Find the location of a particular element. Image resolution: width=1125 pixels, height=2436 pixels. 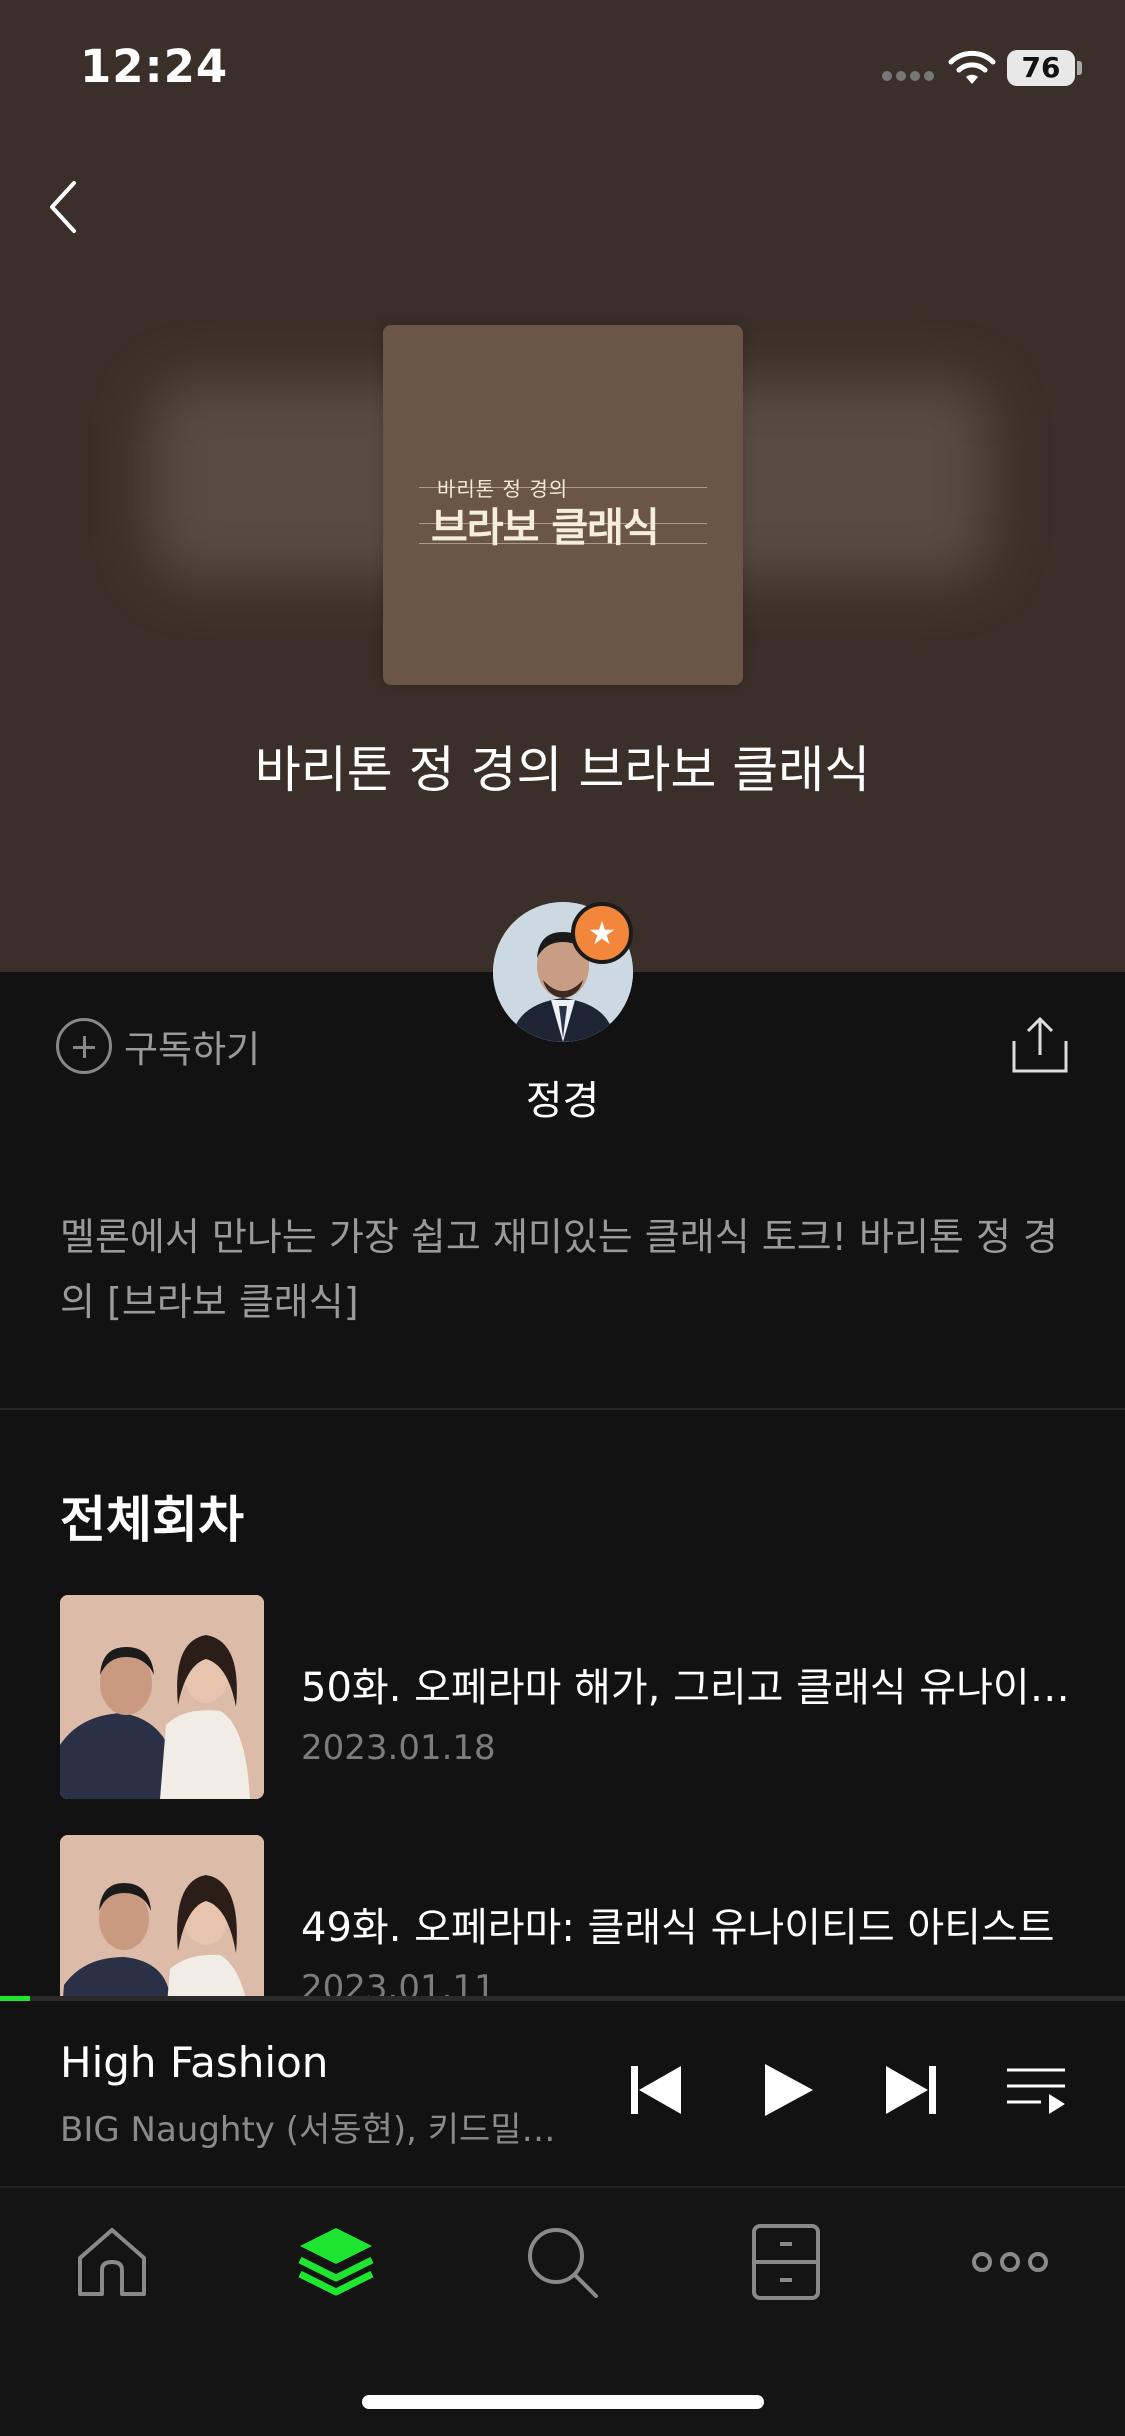

playback-progress is located at coordinates (562, 1998).